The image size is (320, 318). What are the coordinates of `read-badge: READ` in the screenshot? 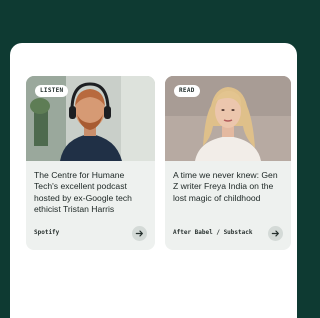 It's located at (187, 91).